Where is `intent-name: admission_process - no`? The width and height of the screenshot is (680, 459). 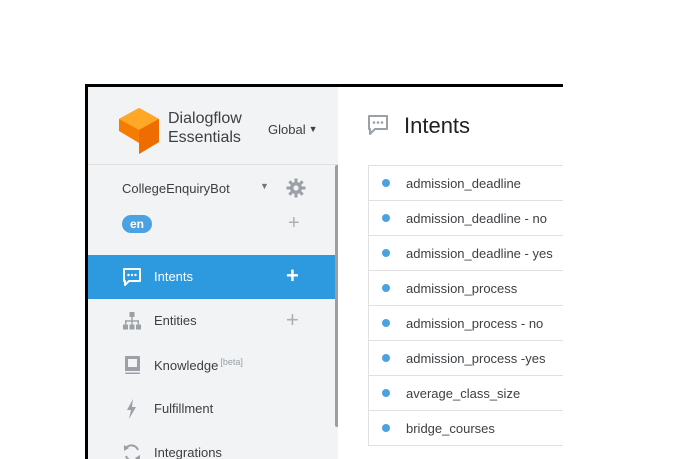
intent-name: admission_process - no is located at coordinates (475, 323).